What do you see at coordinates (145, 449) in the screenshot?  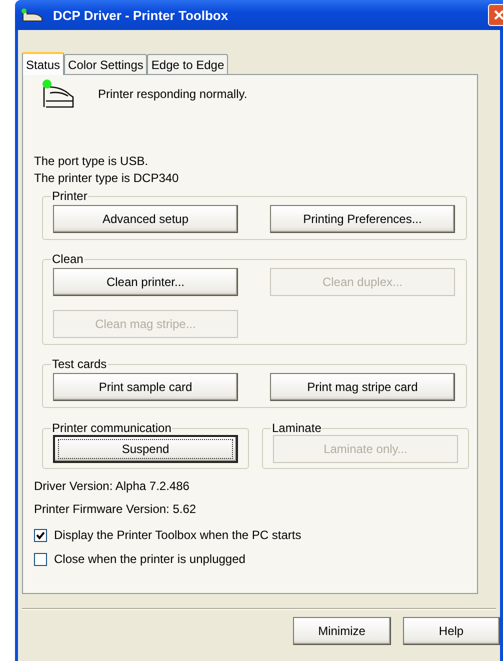 I see `action-button: Suspend` at bounding box center [145, 449].